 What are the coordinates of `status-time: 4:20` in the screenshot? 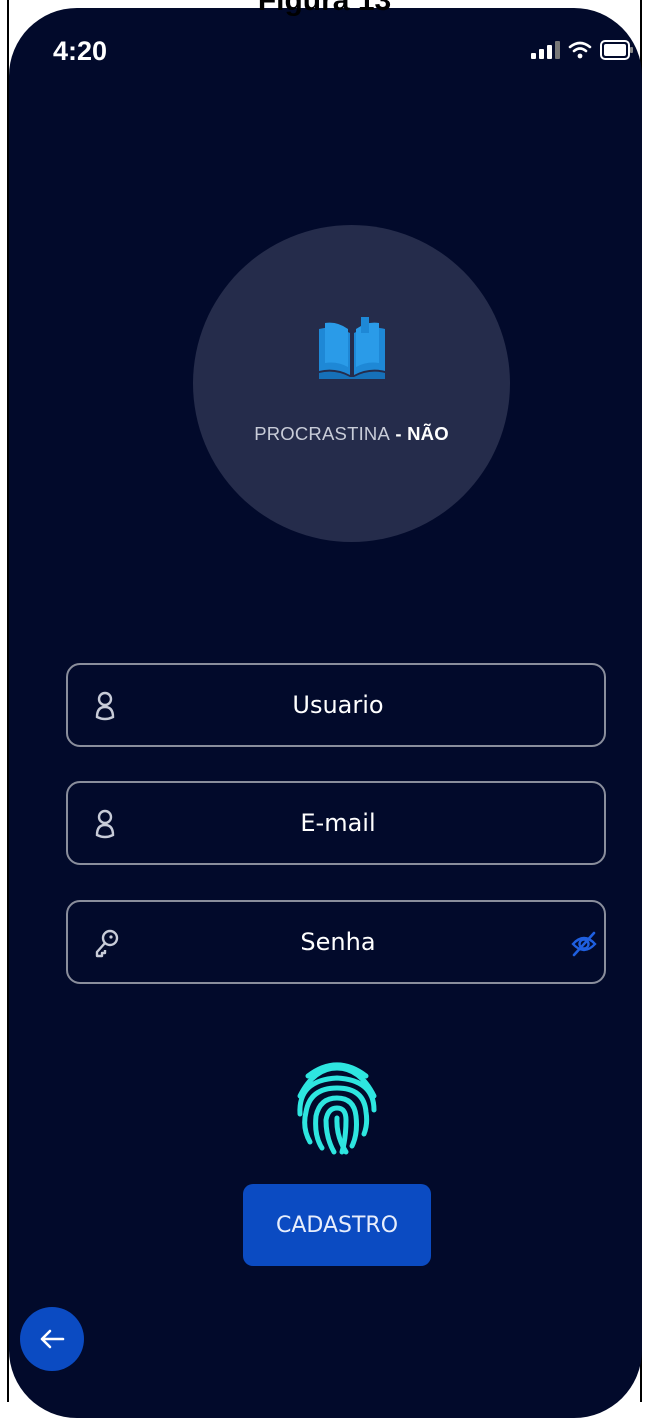 It's located at (80, 51).